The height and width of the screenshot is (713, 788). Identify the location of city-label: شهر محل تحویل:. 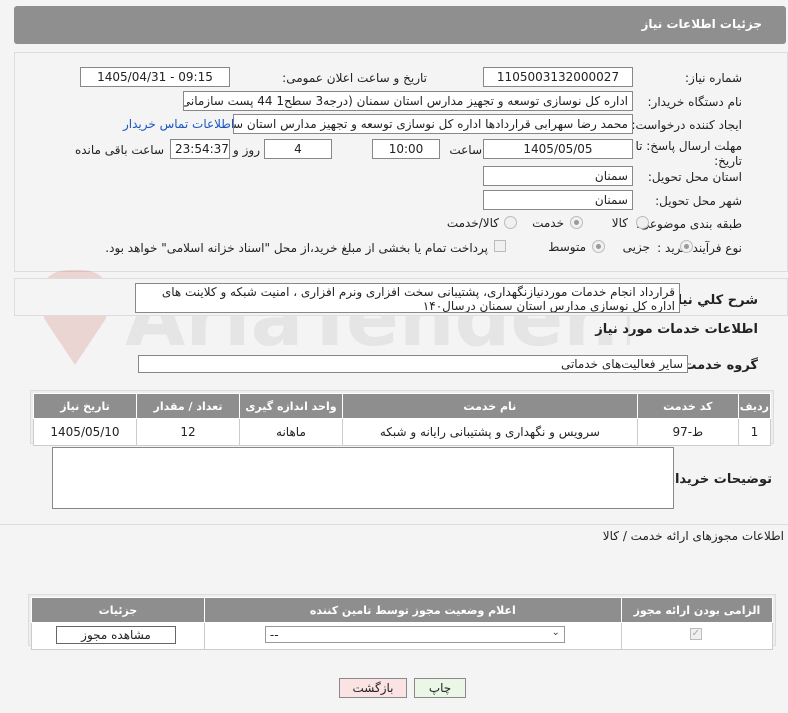
(698, 201).